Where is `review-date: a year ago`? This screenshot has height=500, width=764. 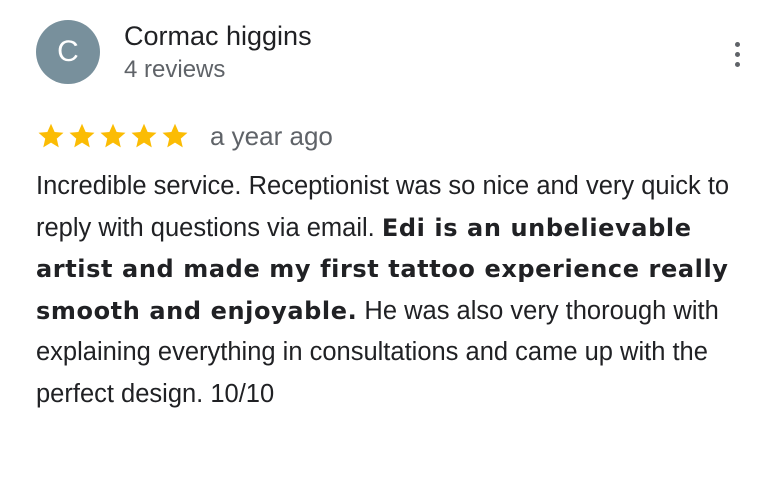 review-date: a year ago is located at coordinates (271, 136).